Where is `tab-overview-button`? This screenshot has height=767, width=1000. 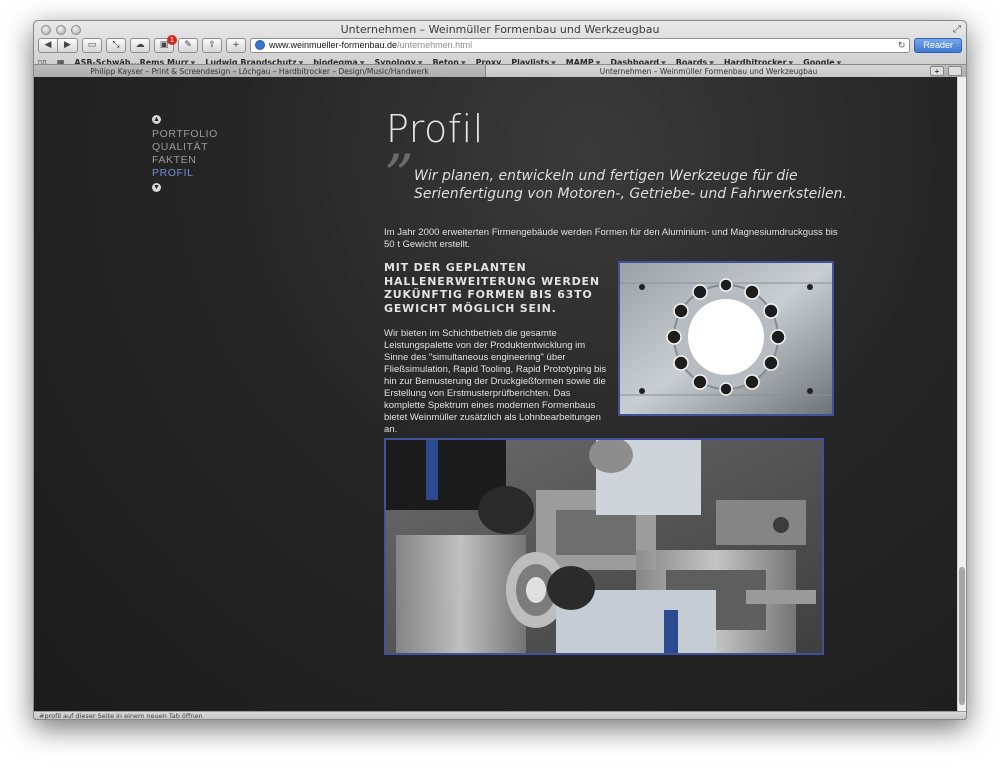
tab-overview-button is located at coordinates (955, 71).